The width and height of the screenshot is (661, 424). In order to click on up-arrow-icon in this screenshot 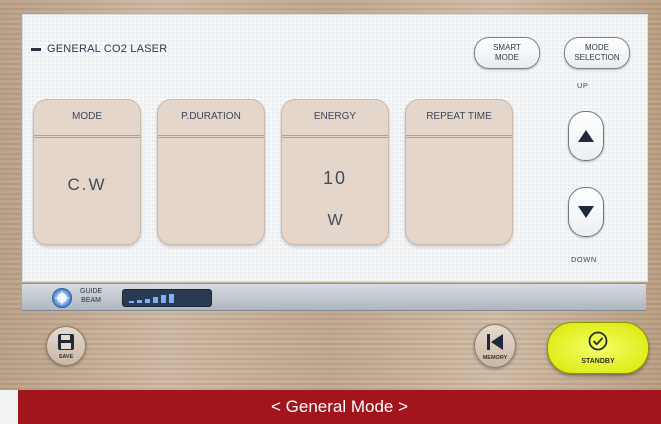, I will do `click(586, 136)`.